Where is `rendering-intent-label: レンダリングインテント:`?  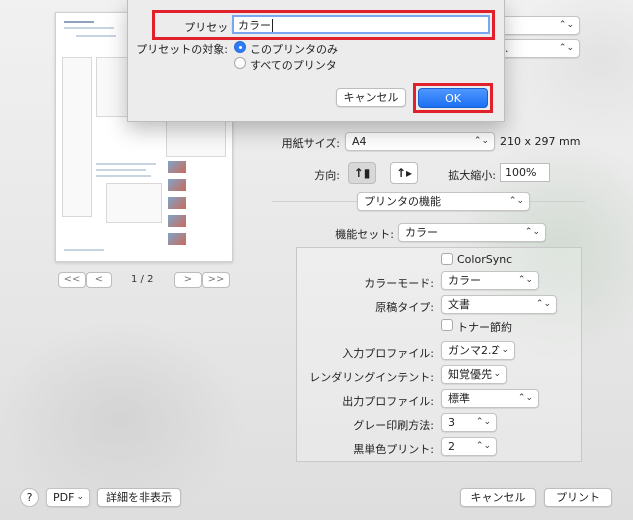
rendering-intent-label: レンダリングインテント: is located at coordinates (371, 377).